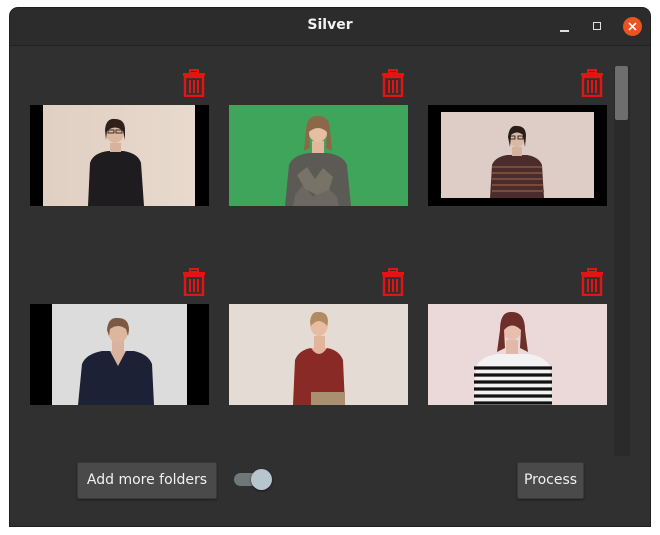 This screenshot has width=660, height=535. What do you see at coordinates (147, 480) in the screenshot?
I see `add-folders-button: Add more folders` at bounding box center [147, 480].